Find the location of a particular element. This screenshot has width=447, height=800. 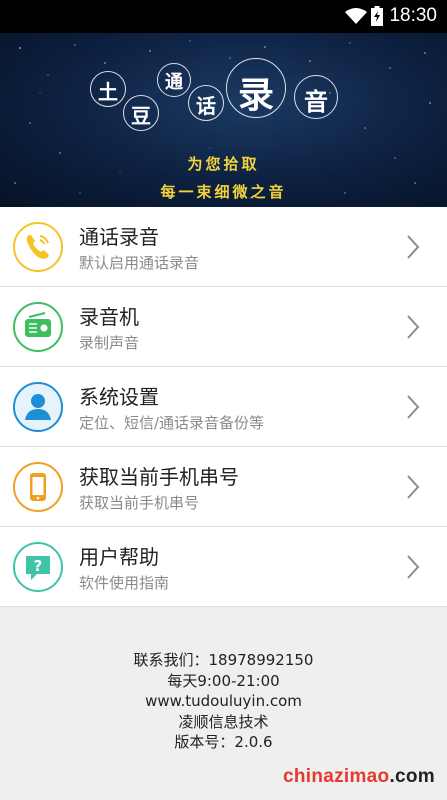

logo-char: 豆 is located at coordinates (141, 116).